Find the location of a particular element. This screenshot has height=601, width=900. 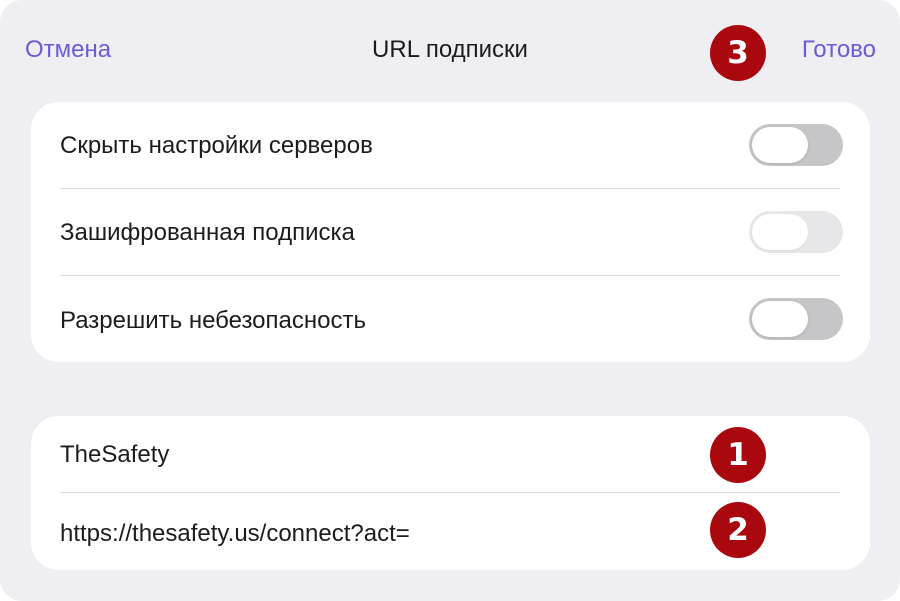

settings-row-encrypted: Зашифрованная подписка is located at coordinates (450, 232).